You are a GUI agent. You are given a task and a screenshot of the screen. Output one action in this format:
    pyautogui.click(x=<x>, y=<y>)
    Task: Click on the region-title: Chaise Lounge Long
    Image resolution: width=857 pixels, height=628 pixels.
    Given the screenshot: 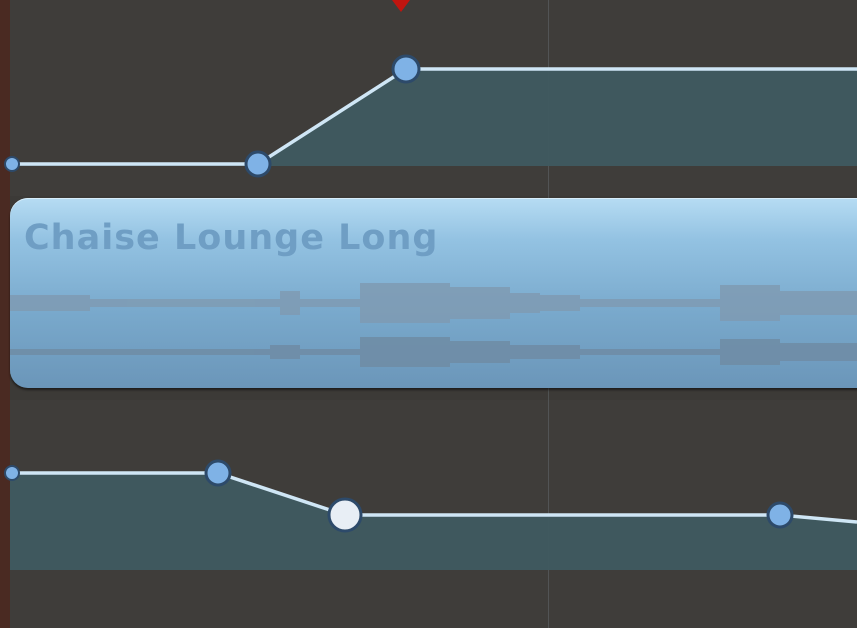 What is the action you would take?
    pyautogui.click(x=231, y=238)
    